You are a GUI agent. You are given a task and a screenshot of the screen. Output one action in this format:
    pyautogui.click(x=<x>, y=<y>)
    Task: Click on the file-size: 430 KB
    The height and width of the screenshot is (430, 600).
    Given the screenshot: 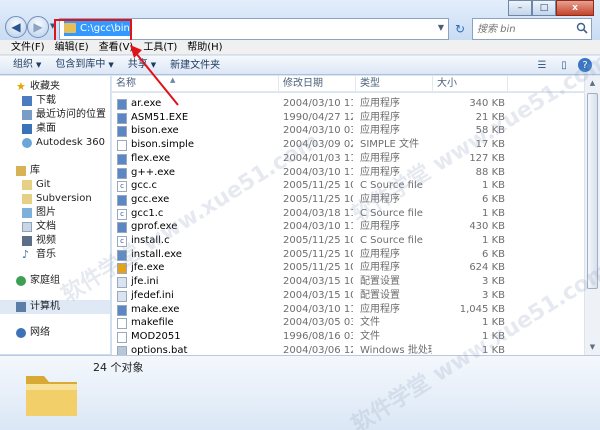 What is the action you would take?
    pyautogui.click(x=487, y=227)
    